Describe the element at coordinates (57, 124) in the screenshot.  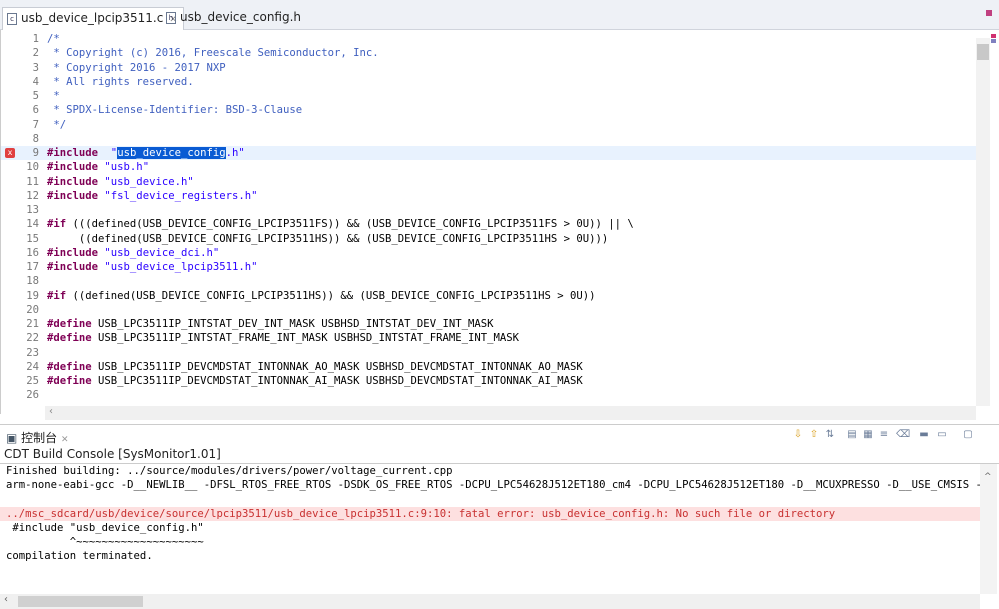
I see `code-token: */` at that location.